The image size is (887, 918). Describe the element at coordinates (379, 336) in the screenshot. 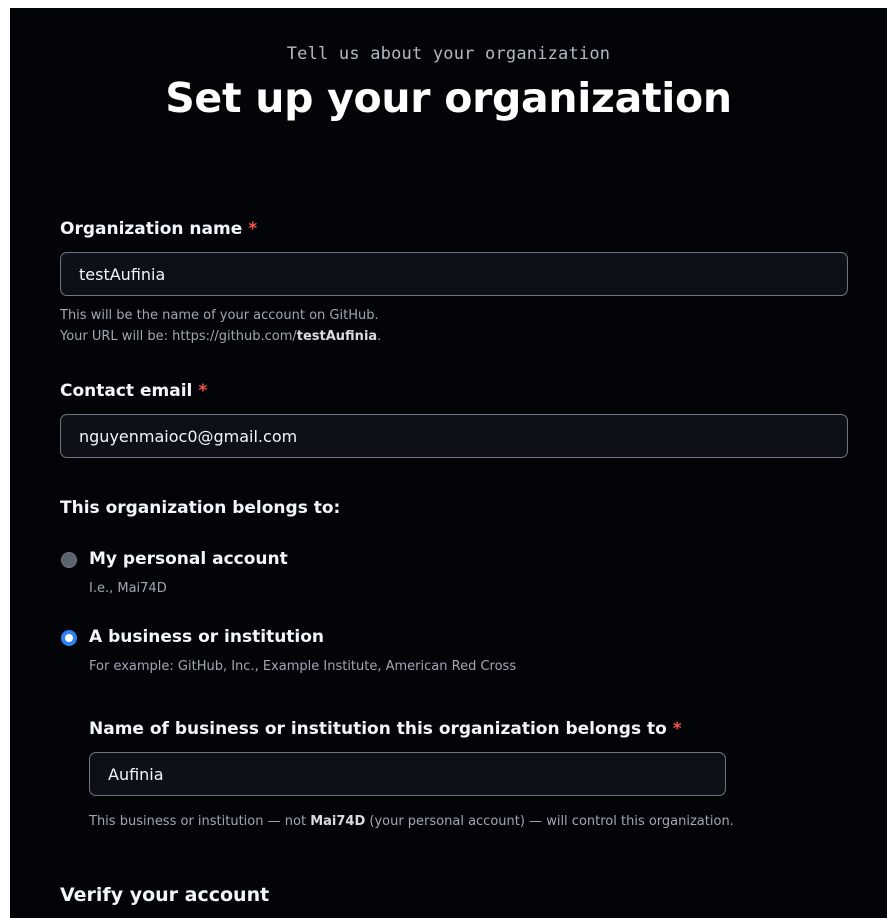

I see `url-suffix: .` at that location.